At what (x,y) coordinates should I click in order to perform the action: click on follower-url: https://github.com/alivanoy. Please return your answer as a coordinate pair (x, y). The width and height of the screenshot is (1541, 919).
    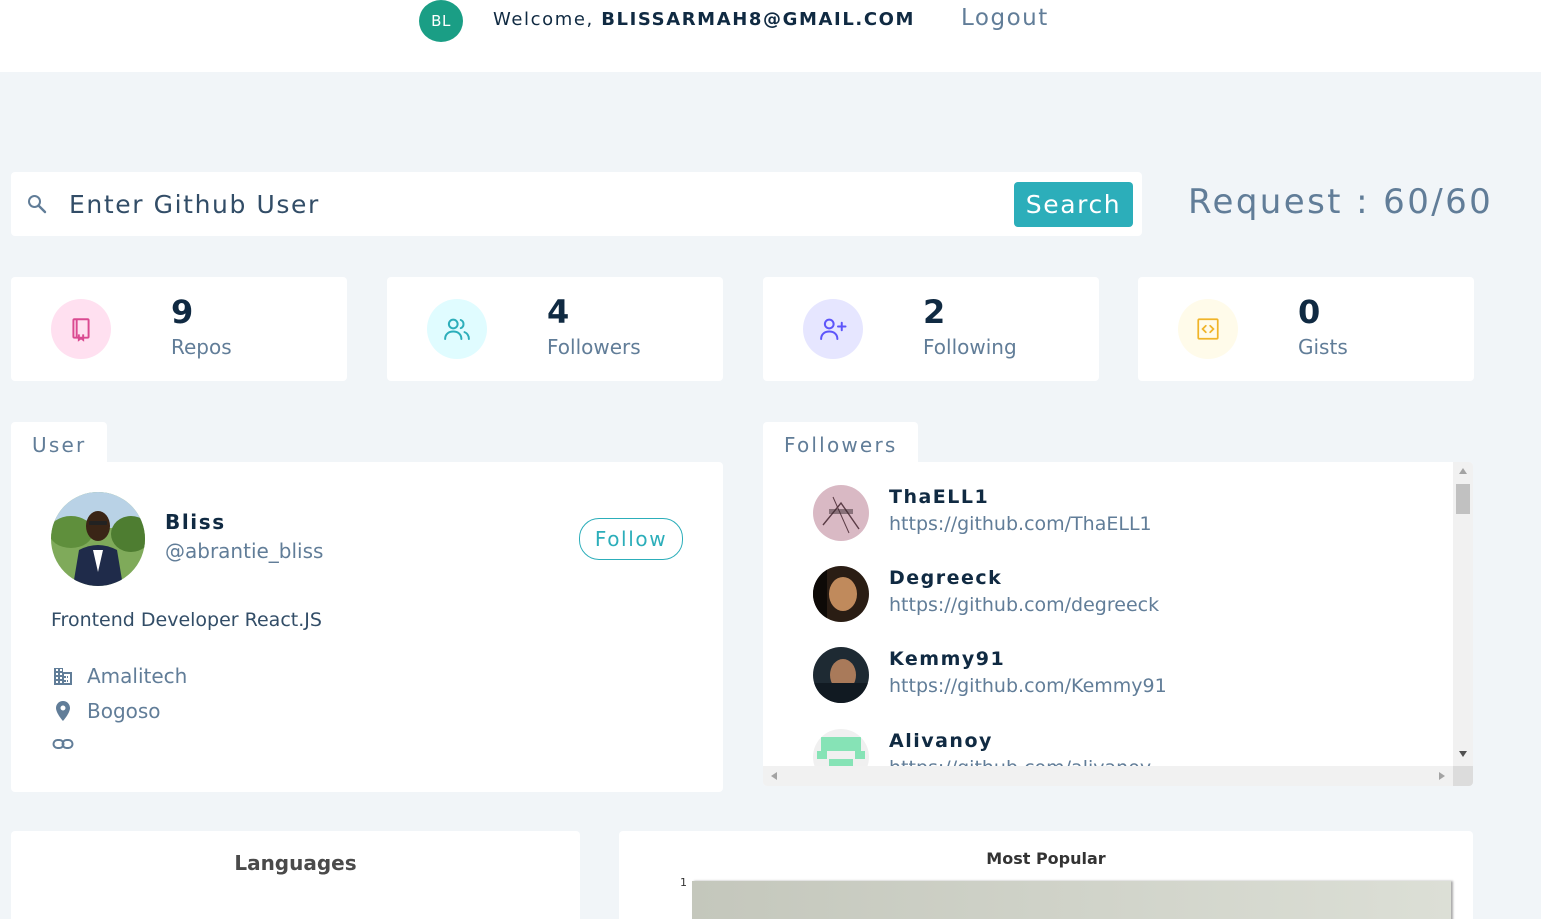
    Looking at the image, I should click on (1020, 761).